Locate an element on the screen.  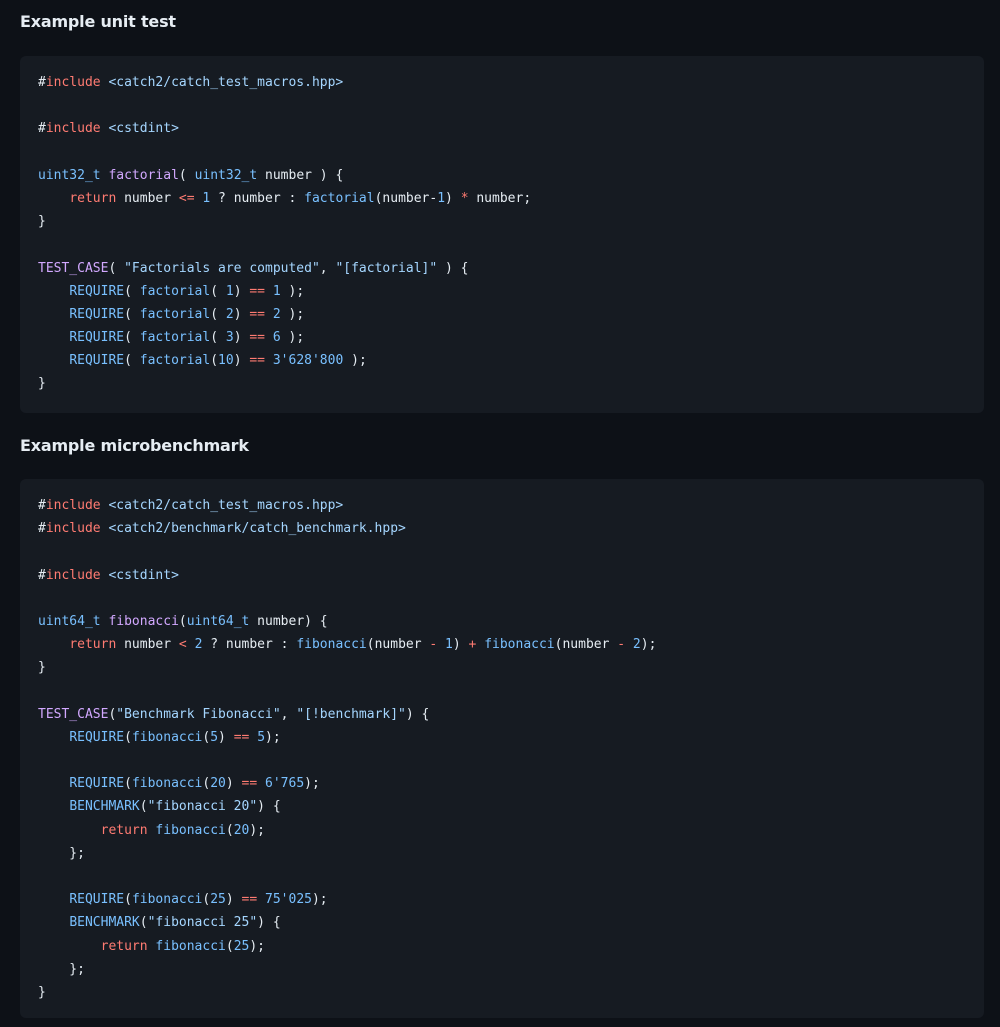
code-token: 25 is located at coordinates (218, 900).